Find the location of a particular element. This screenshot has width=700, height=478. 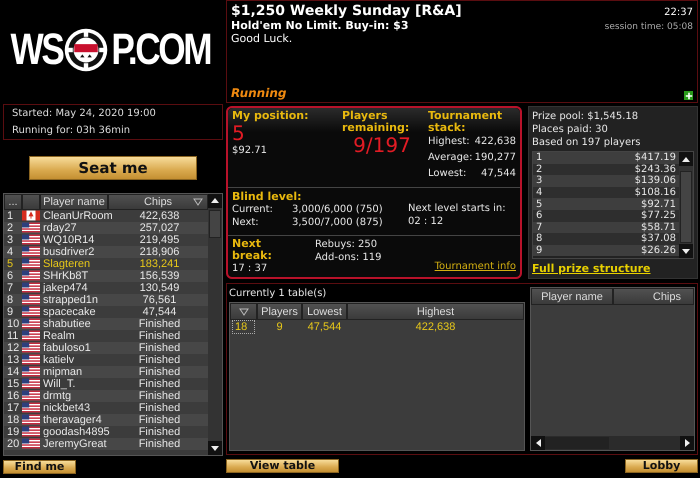

prize-amount: $417.19 is located at coordinates (655, 158).